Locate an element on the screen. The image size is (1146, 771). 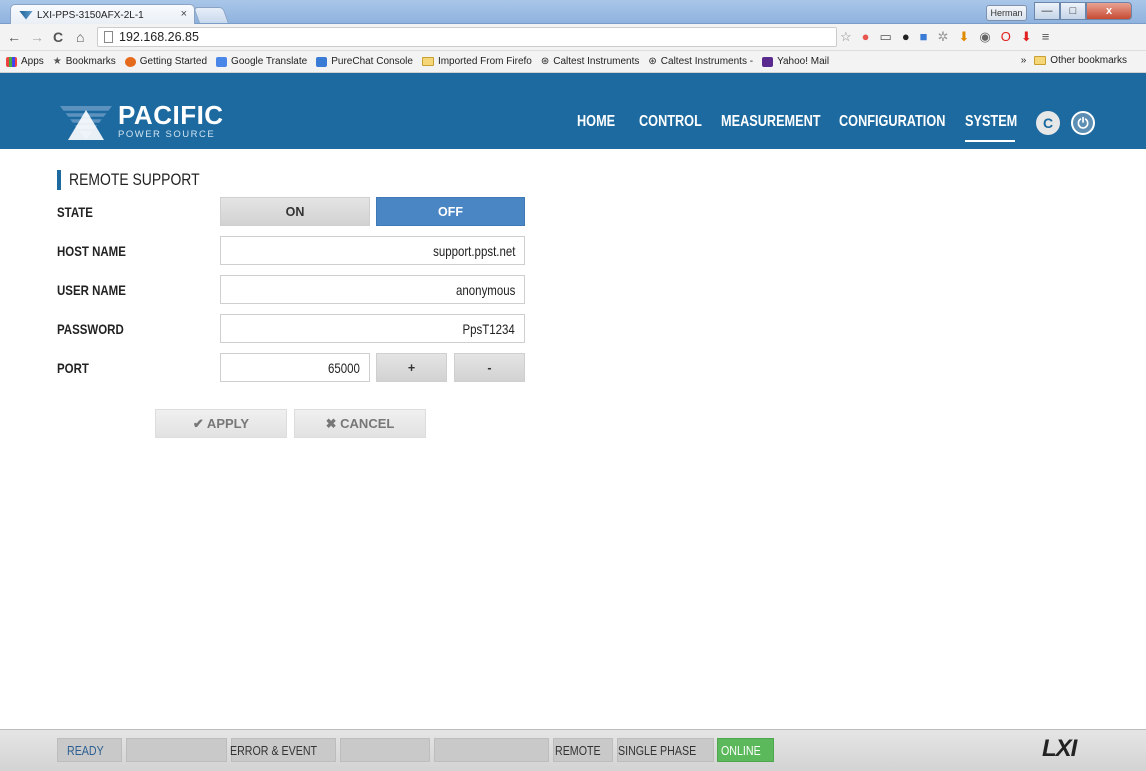
back-arrow-icon: ← is located at coordinates (14, 37).